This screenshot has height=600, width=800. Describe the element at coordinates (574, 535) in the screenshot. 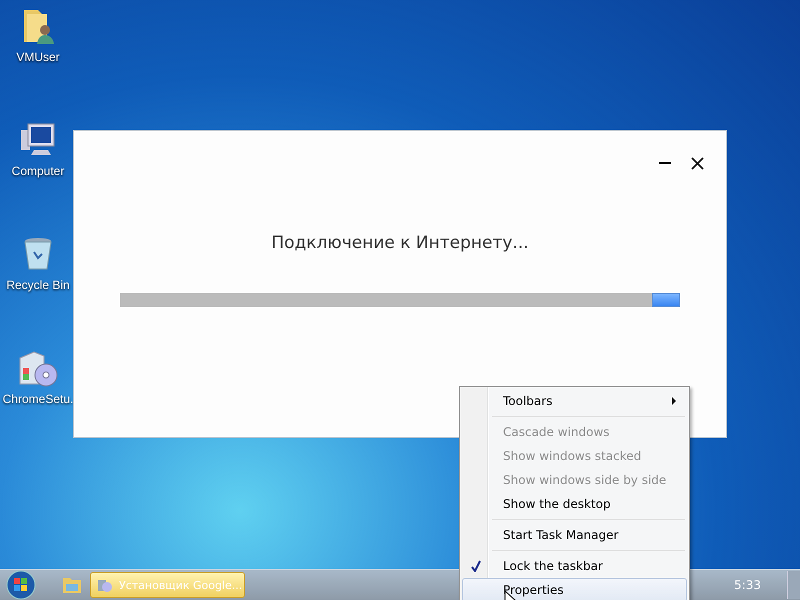

I see `menu-item: Start Task Manager` at that location.